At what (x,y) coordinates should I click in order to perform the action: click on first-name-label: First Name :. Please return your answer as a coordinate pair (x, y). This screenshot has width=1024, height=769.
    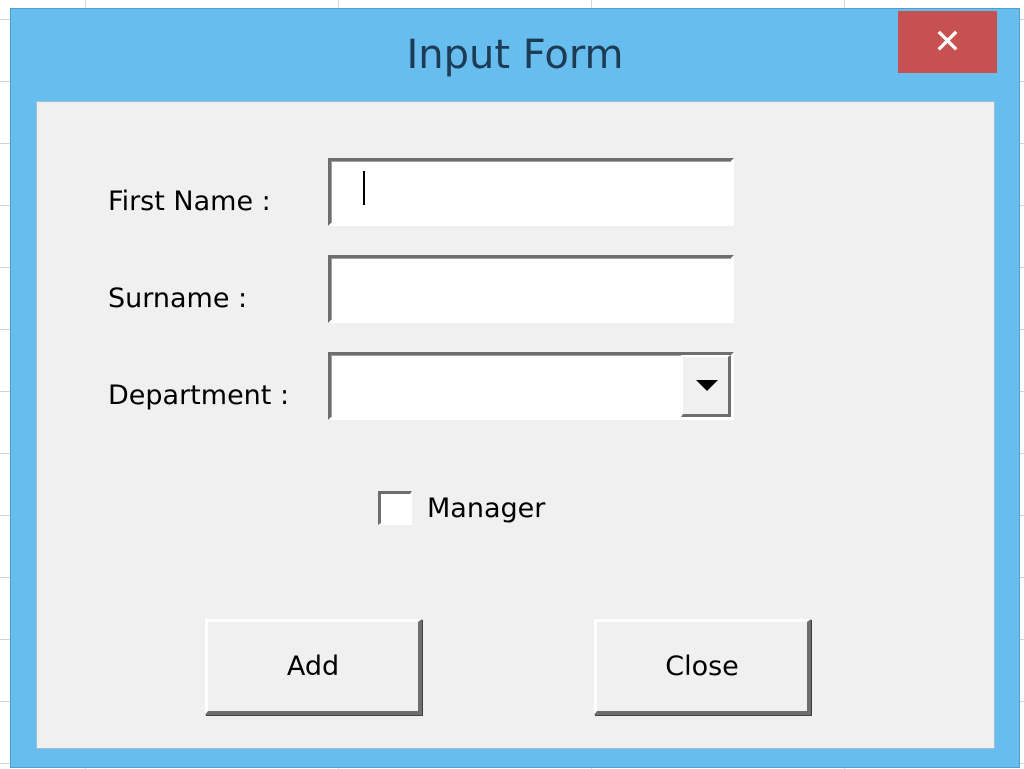
    Looking at the image, I should click on (189, 201).